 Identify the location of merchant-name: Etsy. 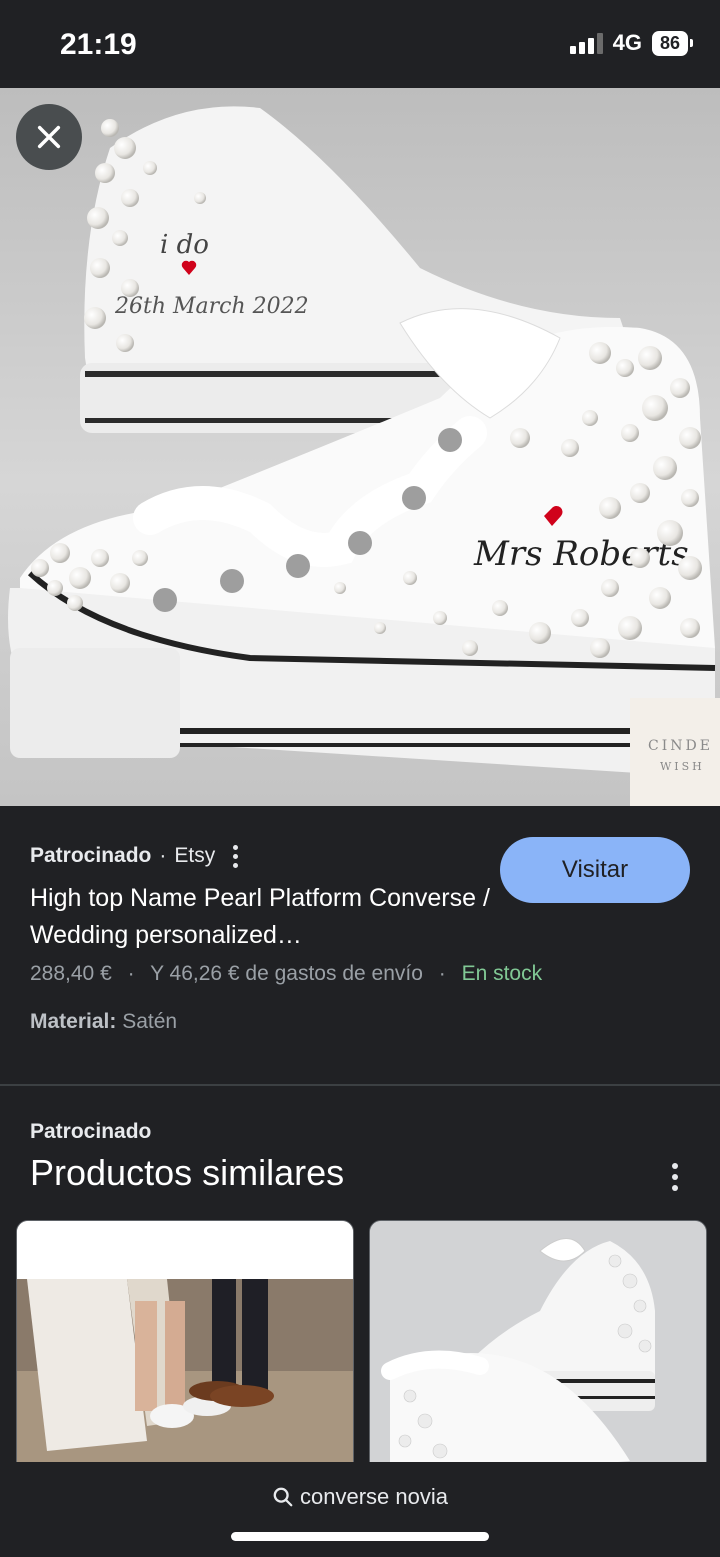
(194, 856).